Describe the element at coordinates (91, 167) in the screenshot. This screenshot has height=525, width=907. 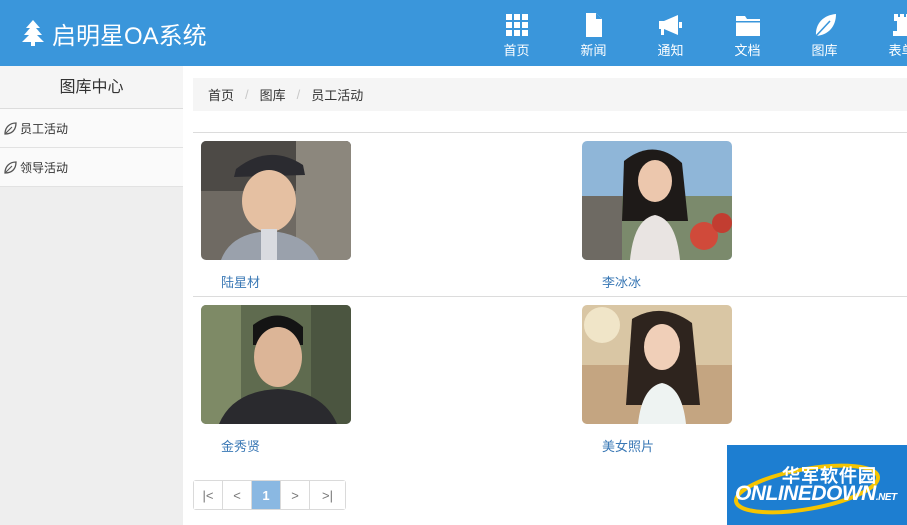
I see `sidebar-item-leader-activities: 领导活动` at that location.